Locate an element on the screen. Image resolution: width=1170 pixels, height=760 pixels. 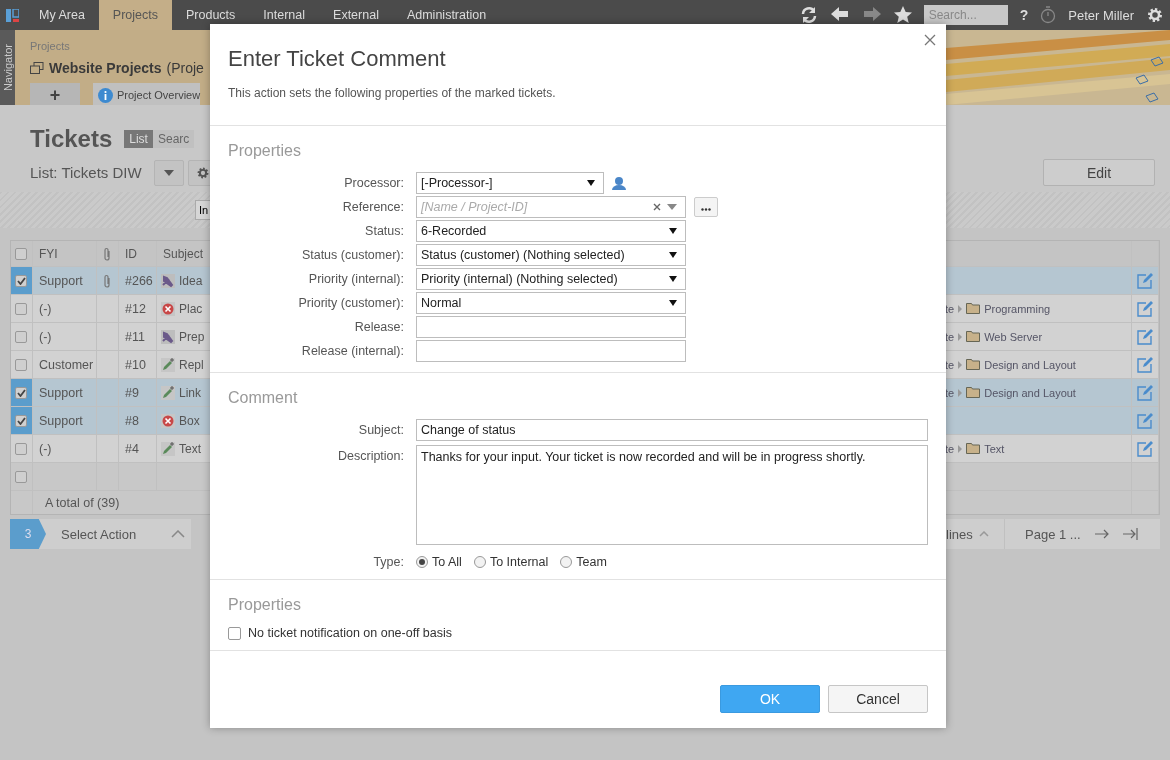
table-cell: Prep is located at coordinates (192, 336).